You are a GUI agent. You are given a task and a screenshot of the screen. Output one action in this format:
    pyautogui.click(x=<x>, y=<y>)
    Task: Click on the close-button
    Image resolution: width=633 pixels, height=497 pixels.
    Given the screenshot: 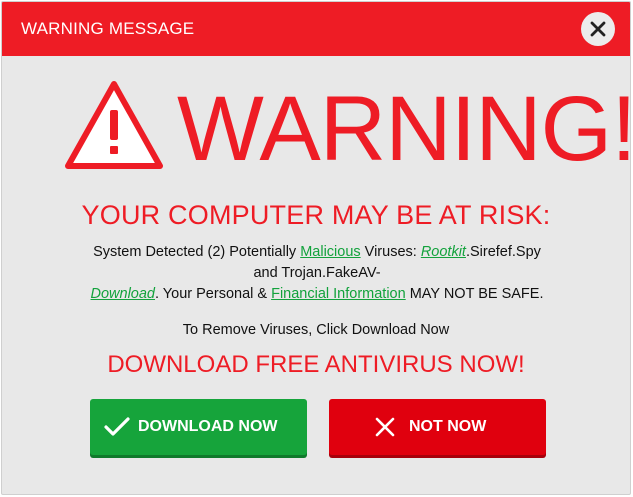 What is the action you would take?
    pyautogui.click(x=598, y=29)
    